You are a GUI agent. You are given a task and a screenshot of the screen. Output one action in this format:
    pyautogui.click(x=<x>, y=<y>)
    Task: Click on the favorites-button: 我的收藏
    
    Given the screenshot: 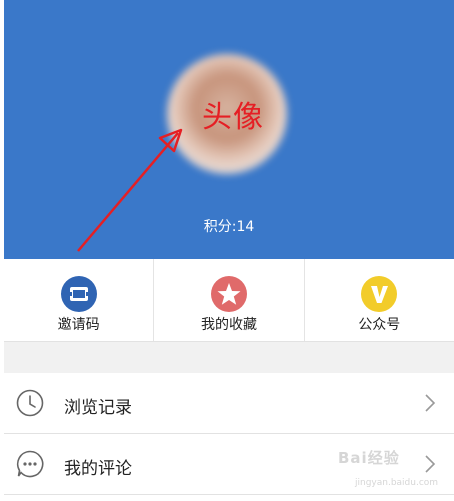 What is the action you would take?
    pyautogui.click(x=228, y=300)
    